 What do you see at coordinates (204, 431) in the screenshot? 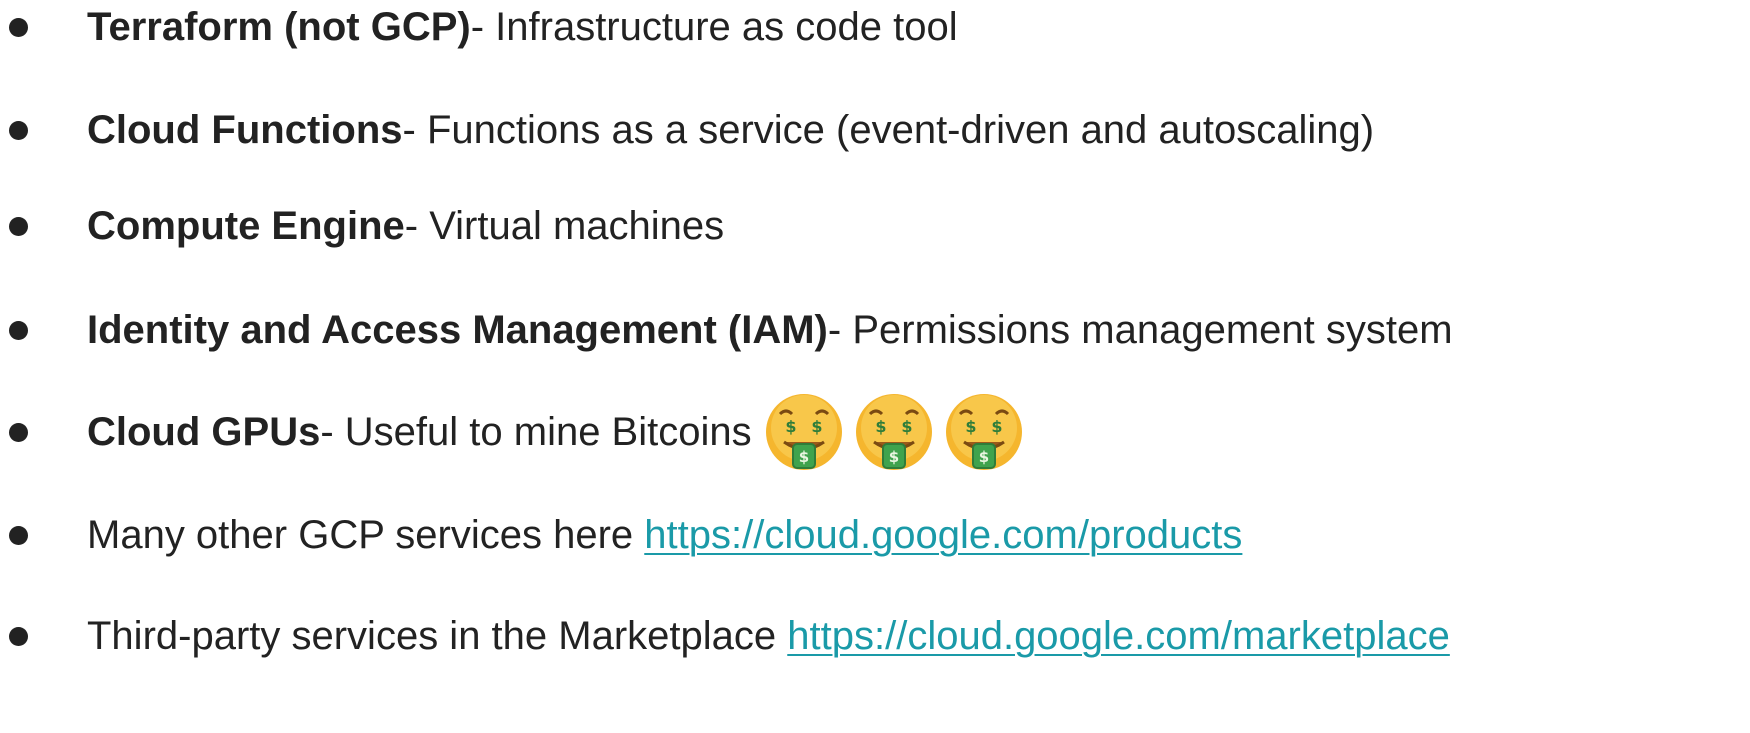
I see `item-title: Cloud GPUs` at bounding box center [204, 431].